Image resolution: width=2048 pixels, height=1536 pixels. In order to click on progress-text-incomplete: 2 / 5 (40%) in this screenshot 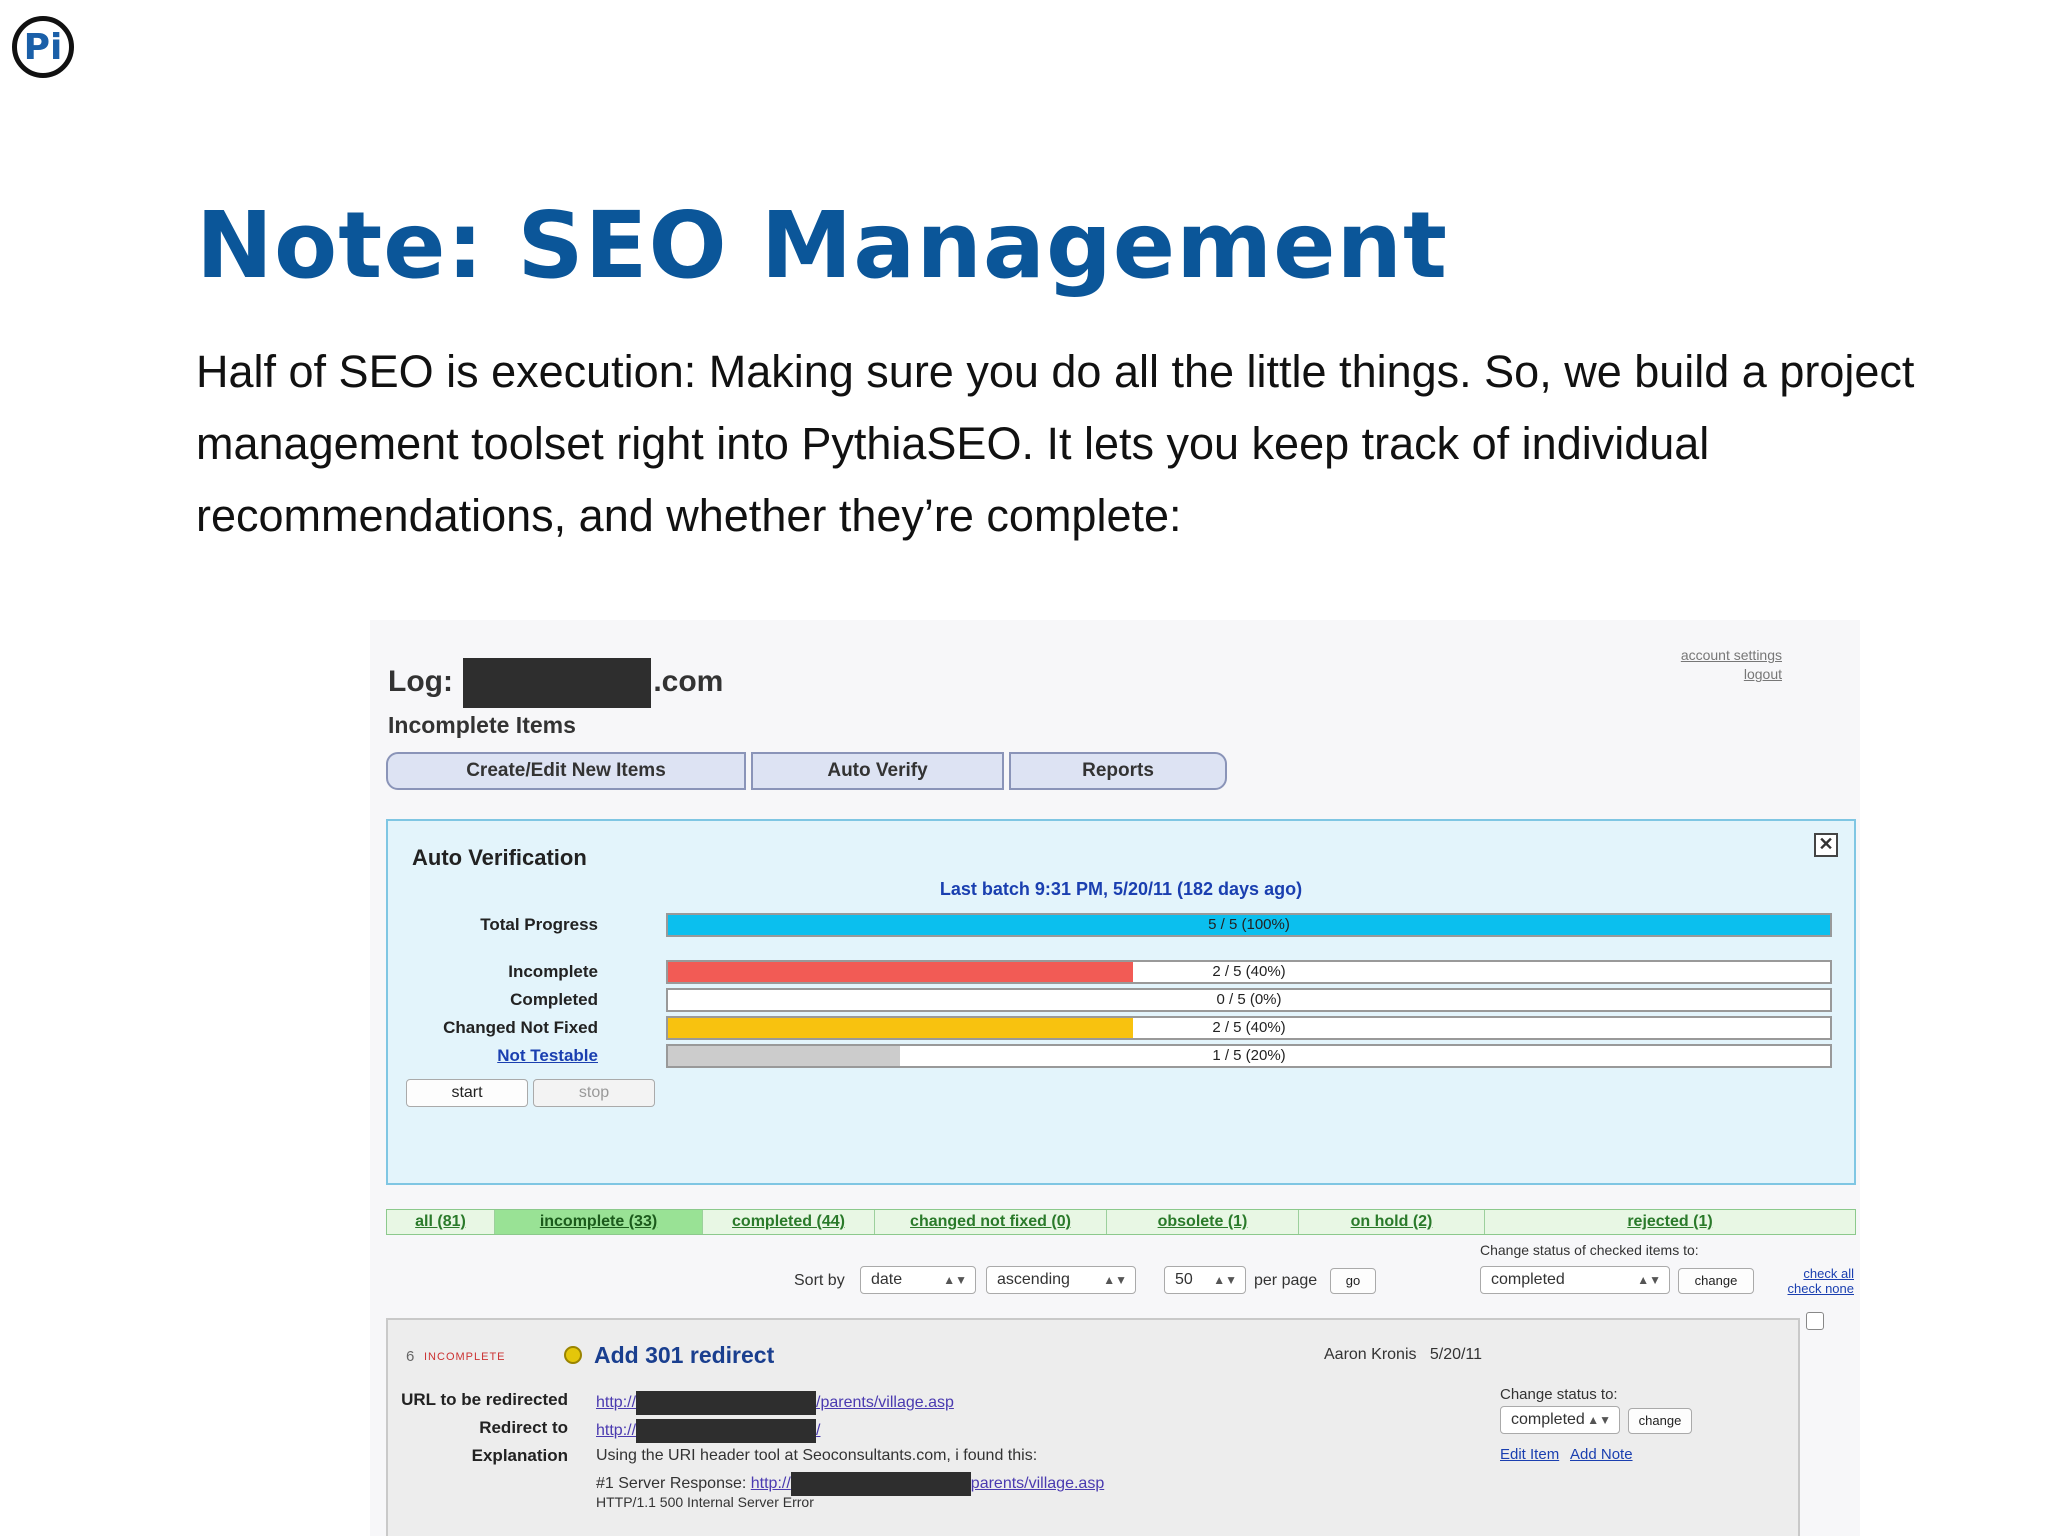, I will do `click(1249, 971)`.